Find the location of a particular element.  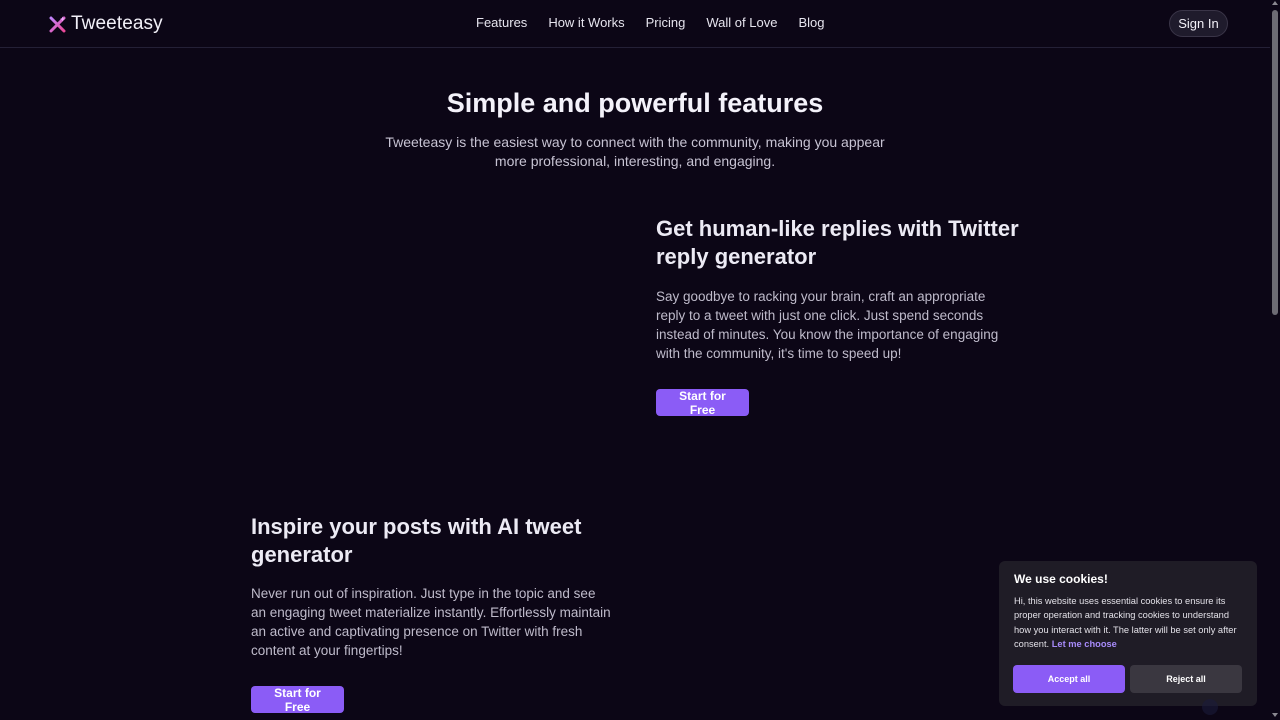

accept-all-button: Accept all is located at coordinates (1069, 679).